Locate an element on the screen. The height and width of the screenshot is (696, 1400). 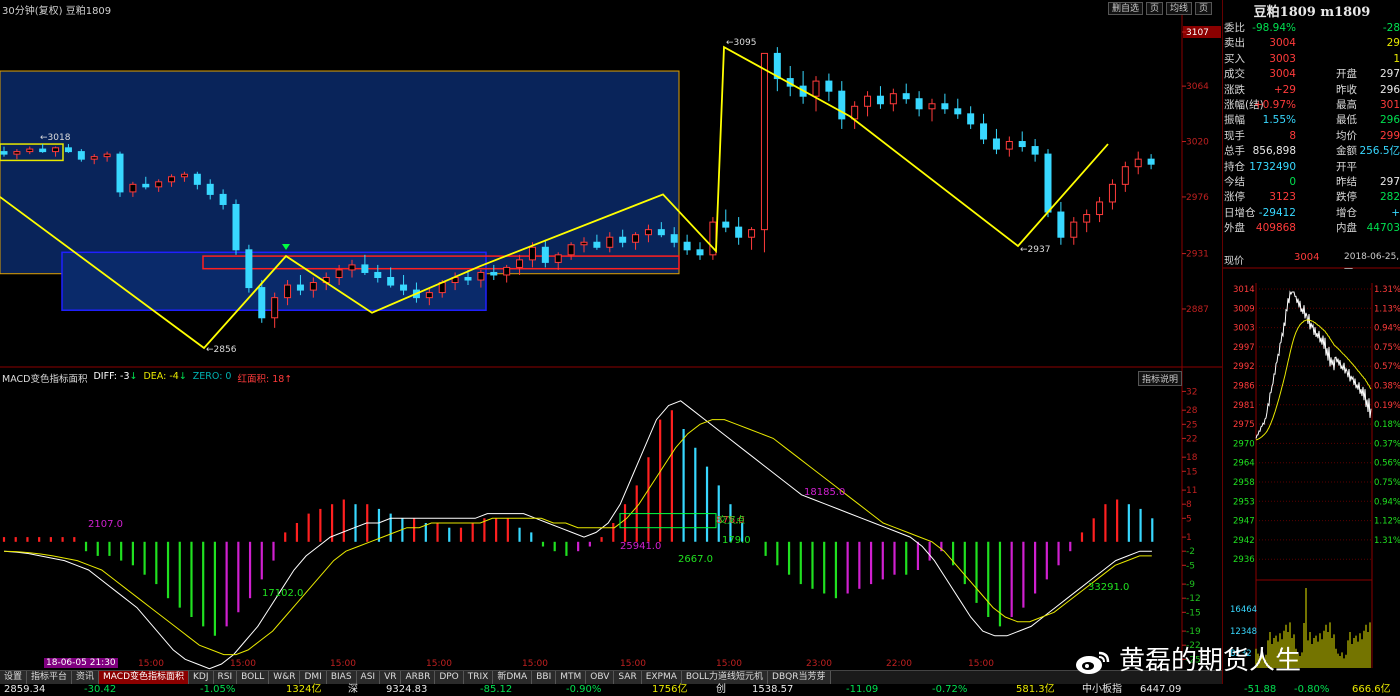
macd-area-label: 17102.0 is located at coordinates (282, 593).